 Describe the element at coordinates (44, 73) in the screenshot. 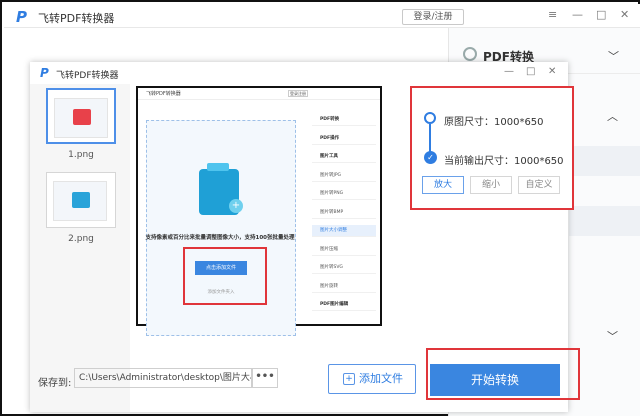

I see `dialog-logo-icon: P` at that location.